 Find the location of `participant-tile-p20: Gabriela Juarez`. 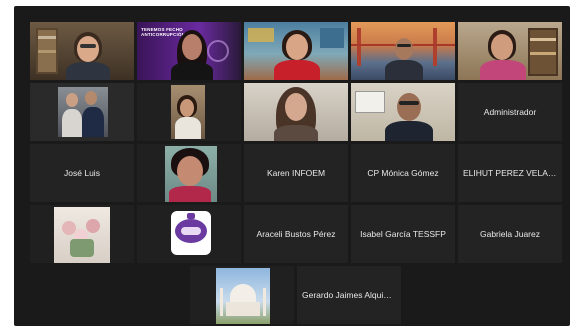

participant-tile-p20: Gabriela Juarez is located at coordinates (510, 234).